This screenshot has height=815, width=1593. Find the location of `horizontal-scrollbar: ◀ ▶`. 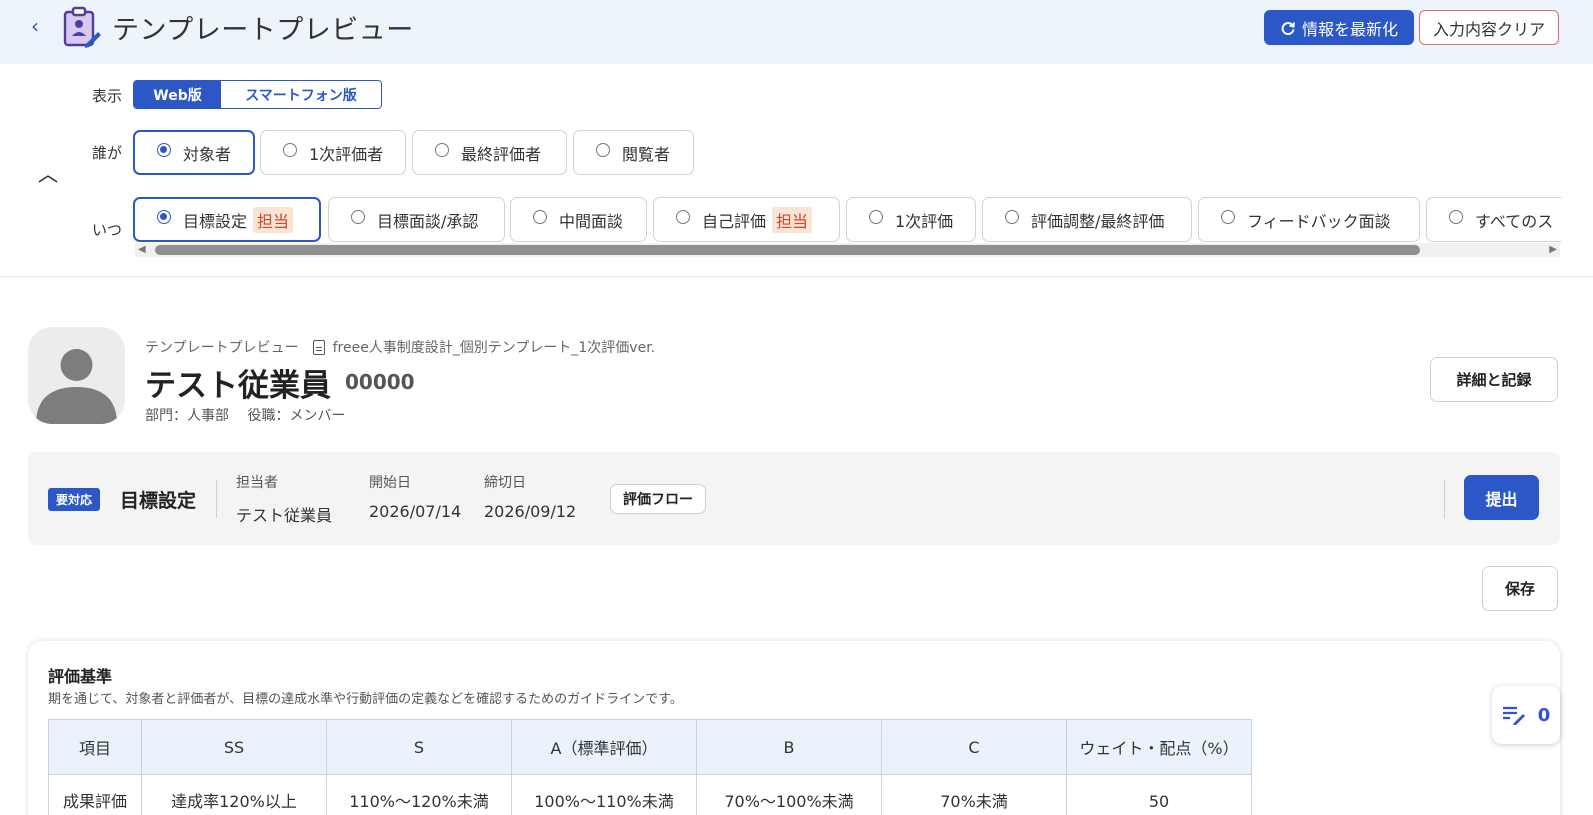

horizontal-scrollbar: ◀ ▶ is located at coordinates (847, 250).